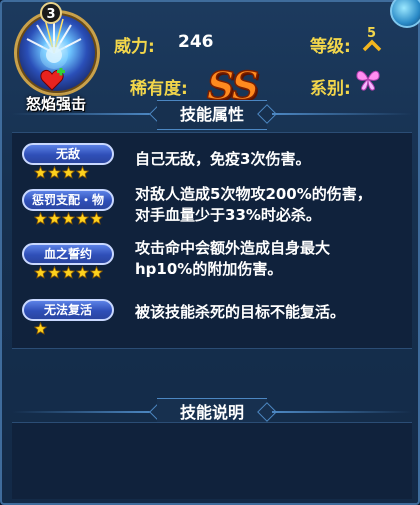  I want to click on attribute-tag: 惩罚支配・物, so click(68, 200).